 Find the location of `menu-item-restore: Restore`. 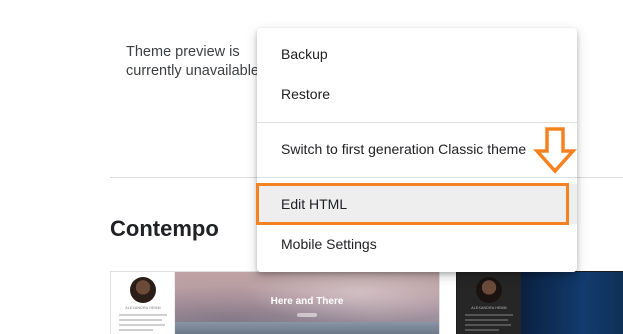

menu-item-restore: Restore is located at coordinates (417, 94).